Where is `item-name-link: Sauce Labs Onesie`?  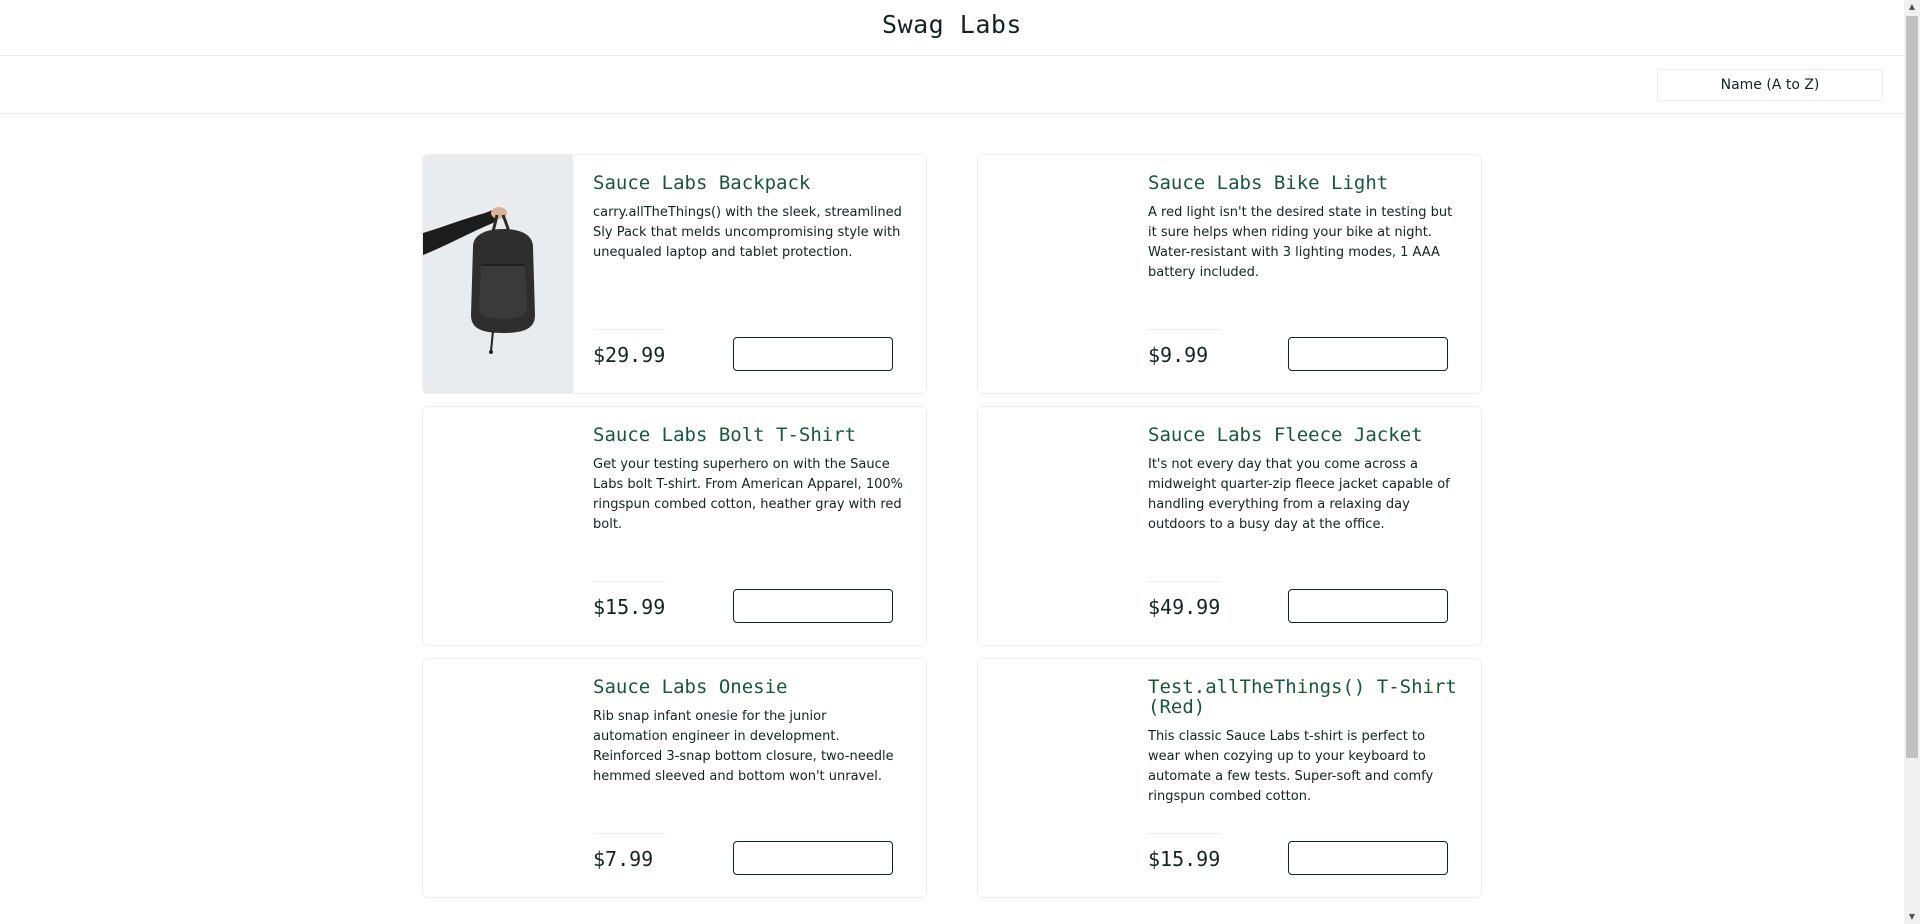
item-name-link: Sauce Labs Onesie is located at coordinates (748, 687).